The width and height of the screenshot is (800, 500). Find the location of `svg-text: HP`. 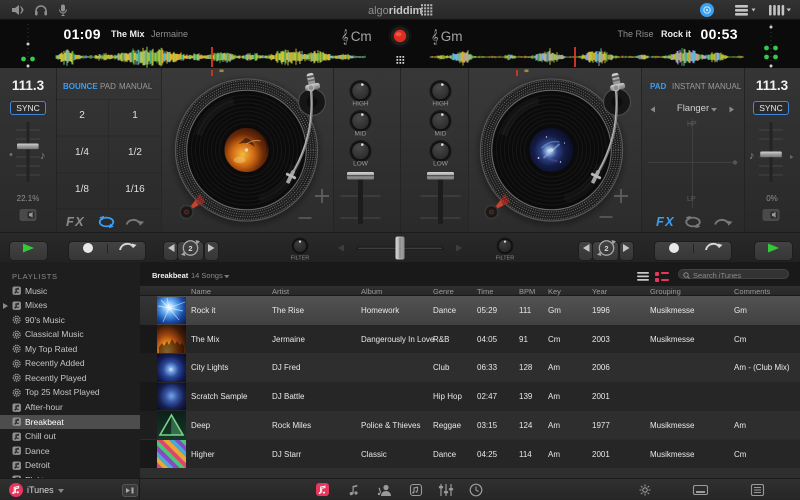

svg-text: HP is located at coordinates (692, 124).